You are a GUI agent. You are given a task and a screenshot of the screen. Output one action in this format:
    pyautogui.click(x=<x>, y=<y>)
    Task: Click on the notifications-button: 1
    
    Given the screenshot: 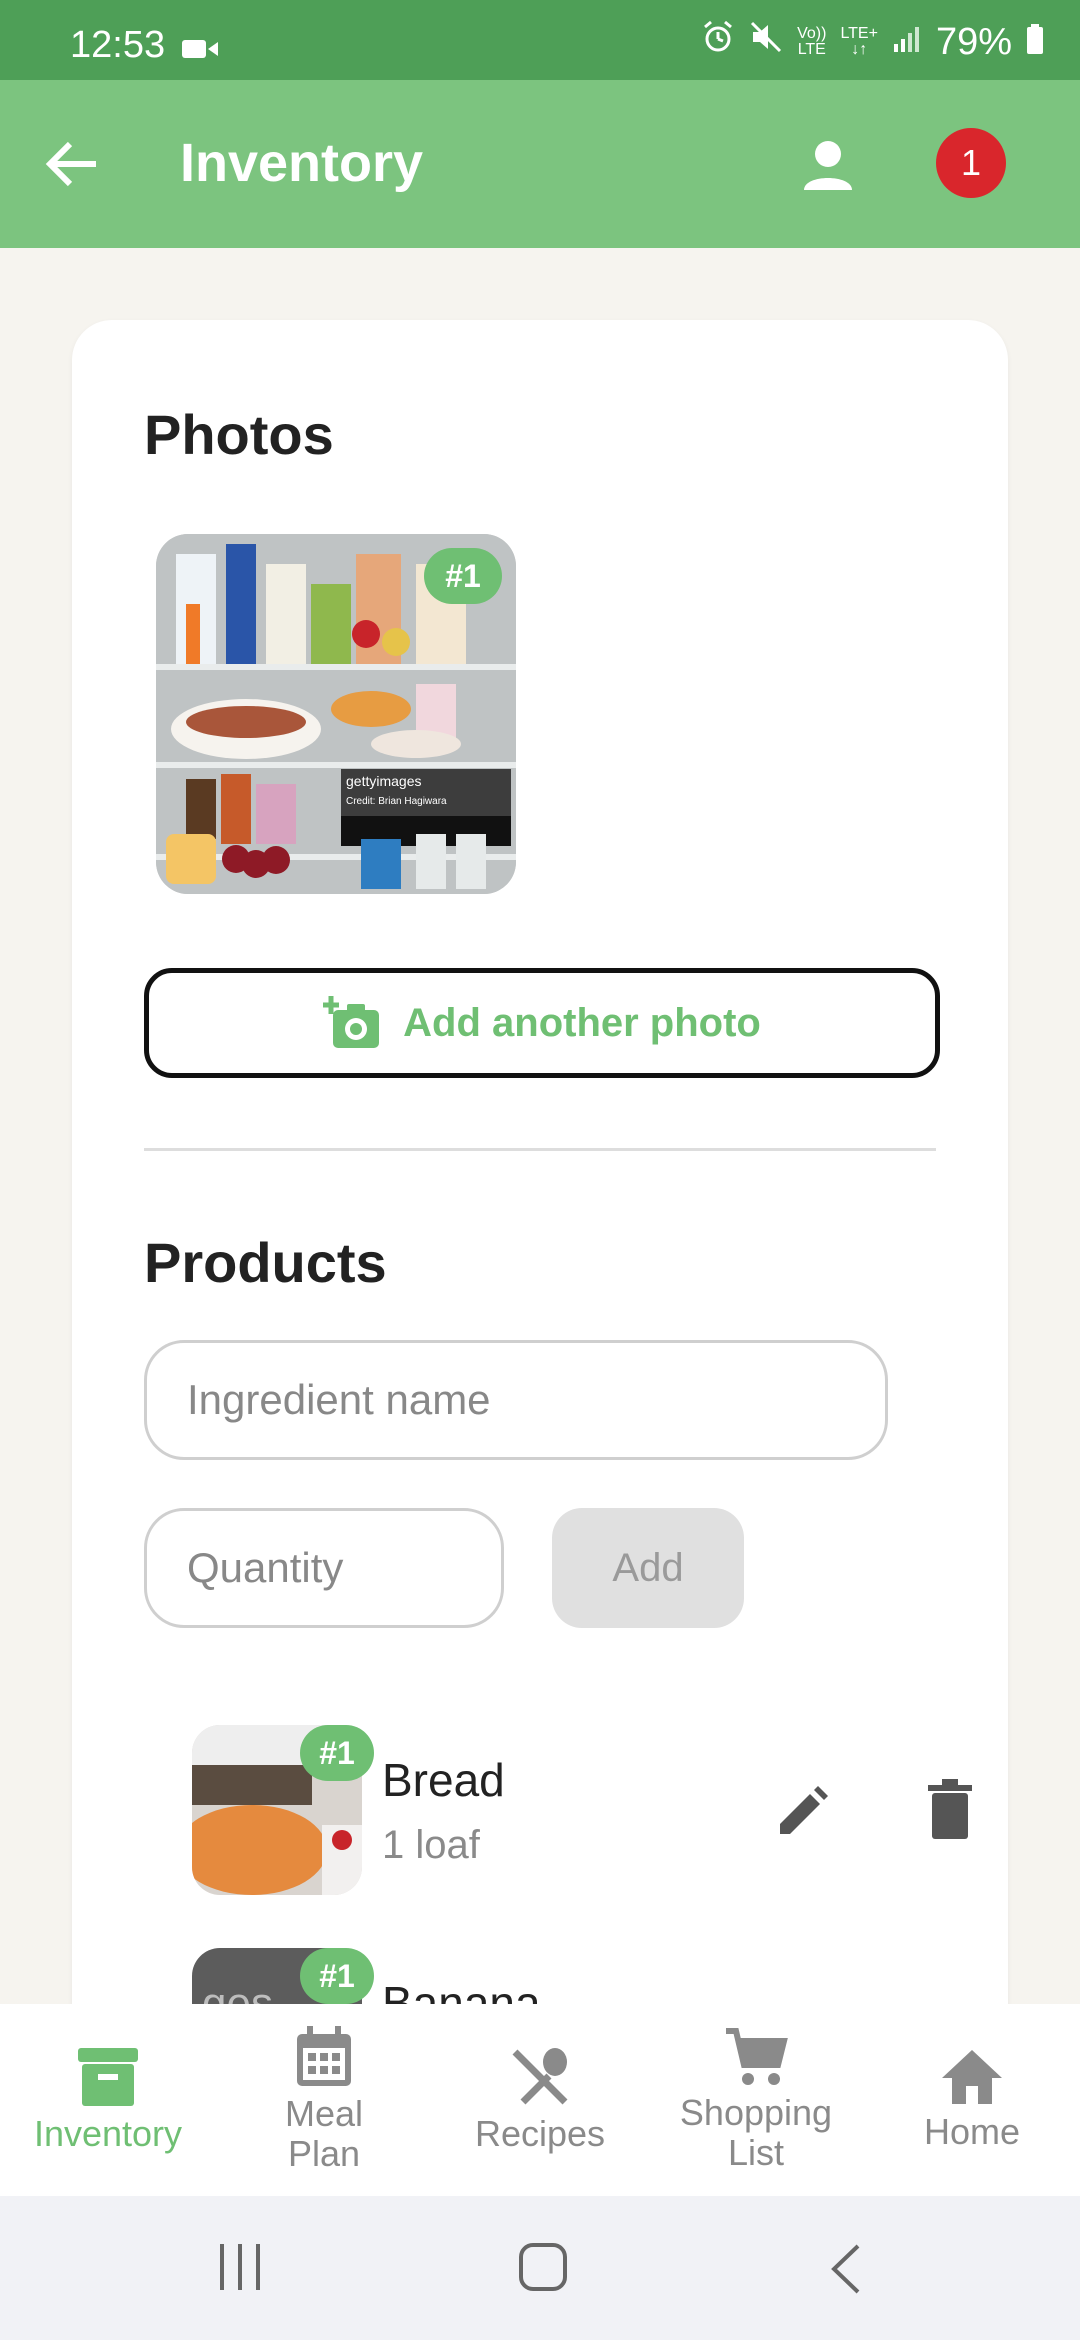 What is the action you would take?
    pyautogui.click(x=974, y=166)
    